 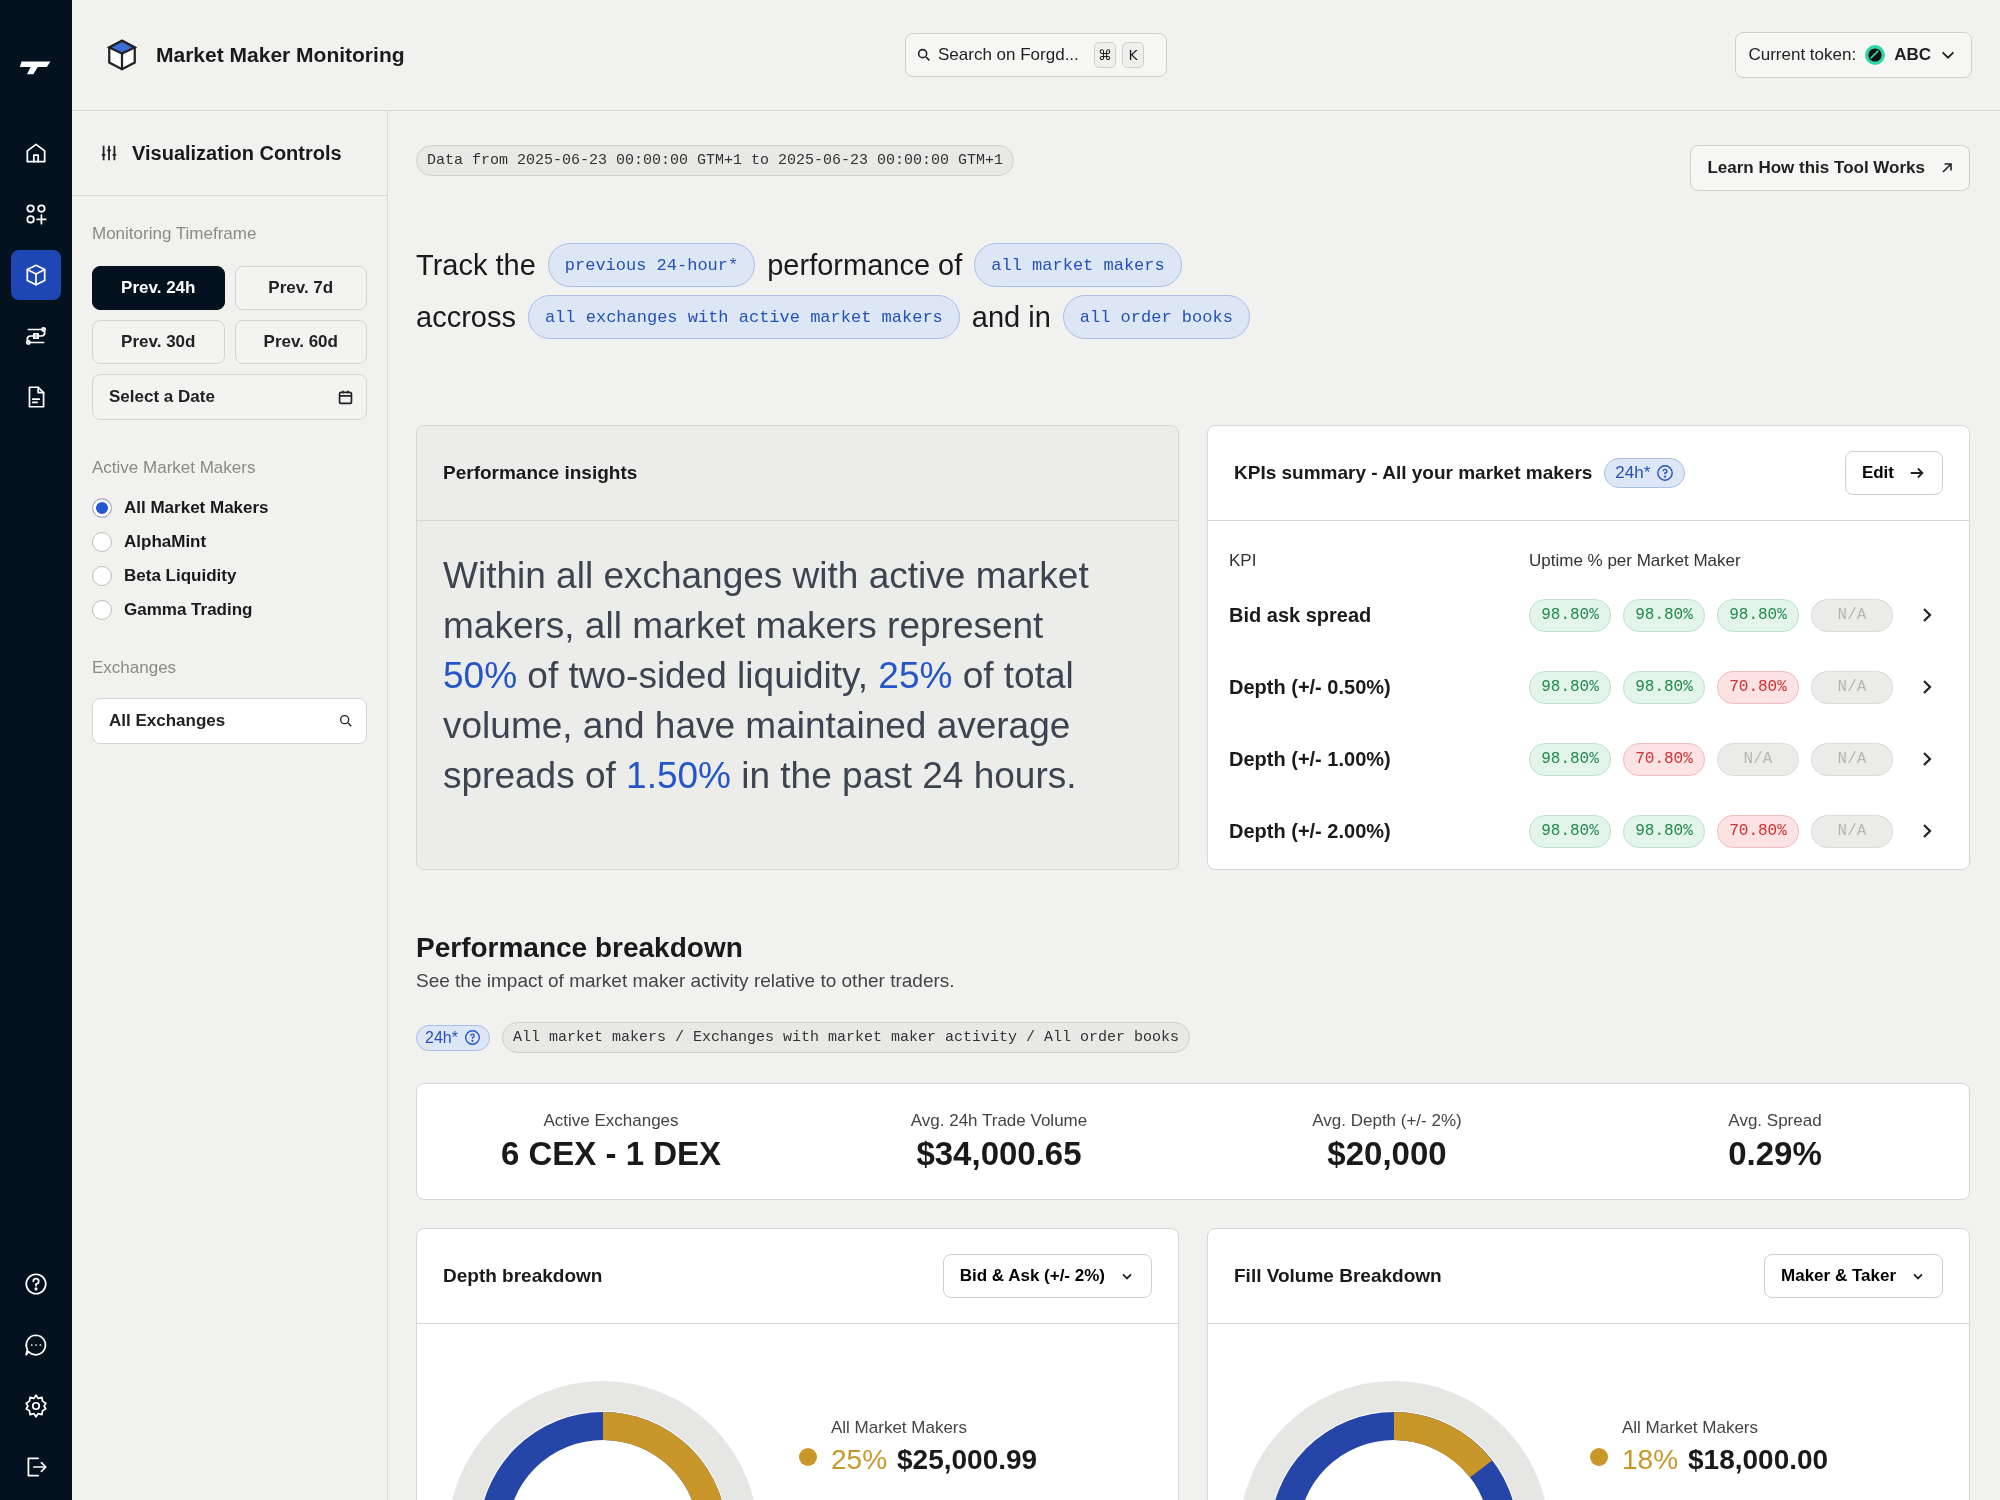 What do you see at coordinates (1387, 1153) in the screenshot?
I see `stat-value: $20,000` at bounding box center [1387, 1153].